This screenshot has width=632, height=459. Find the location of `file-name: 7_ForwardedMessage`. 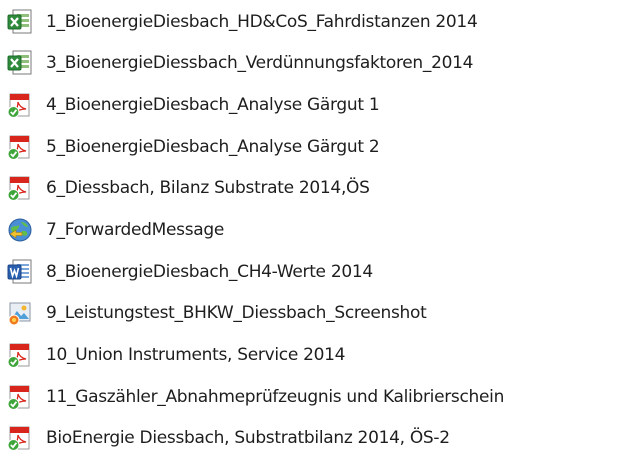

file-name: 7_ForwardedMessage is located at coordinates (135, 230).